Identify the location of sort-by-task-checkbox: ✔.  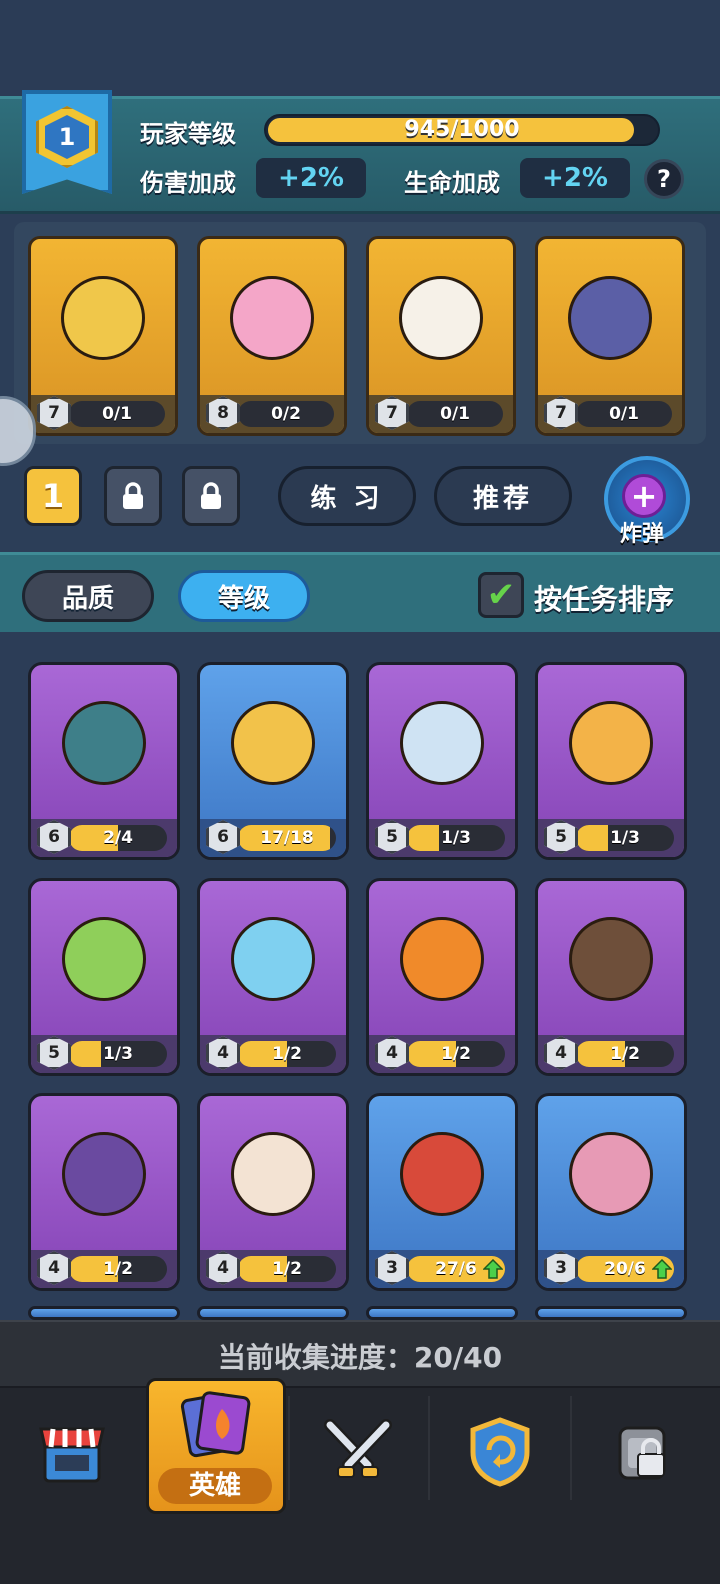
(501, 595).